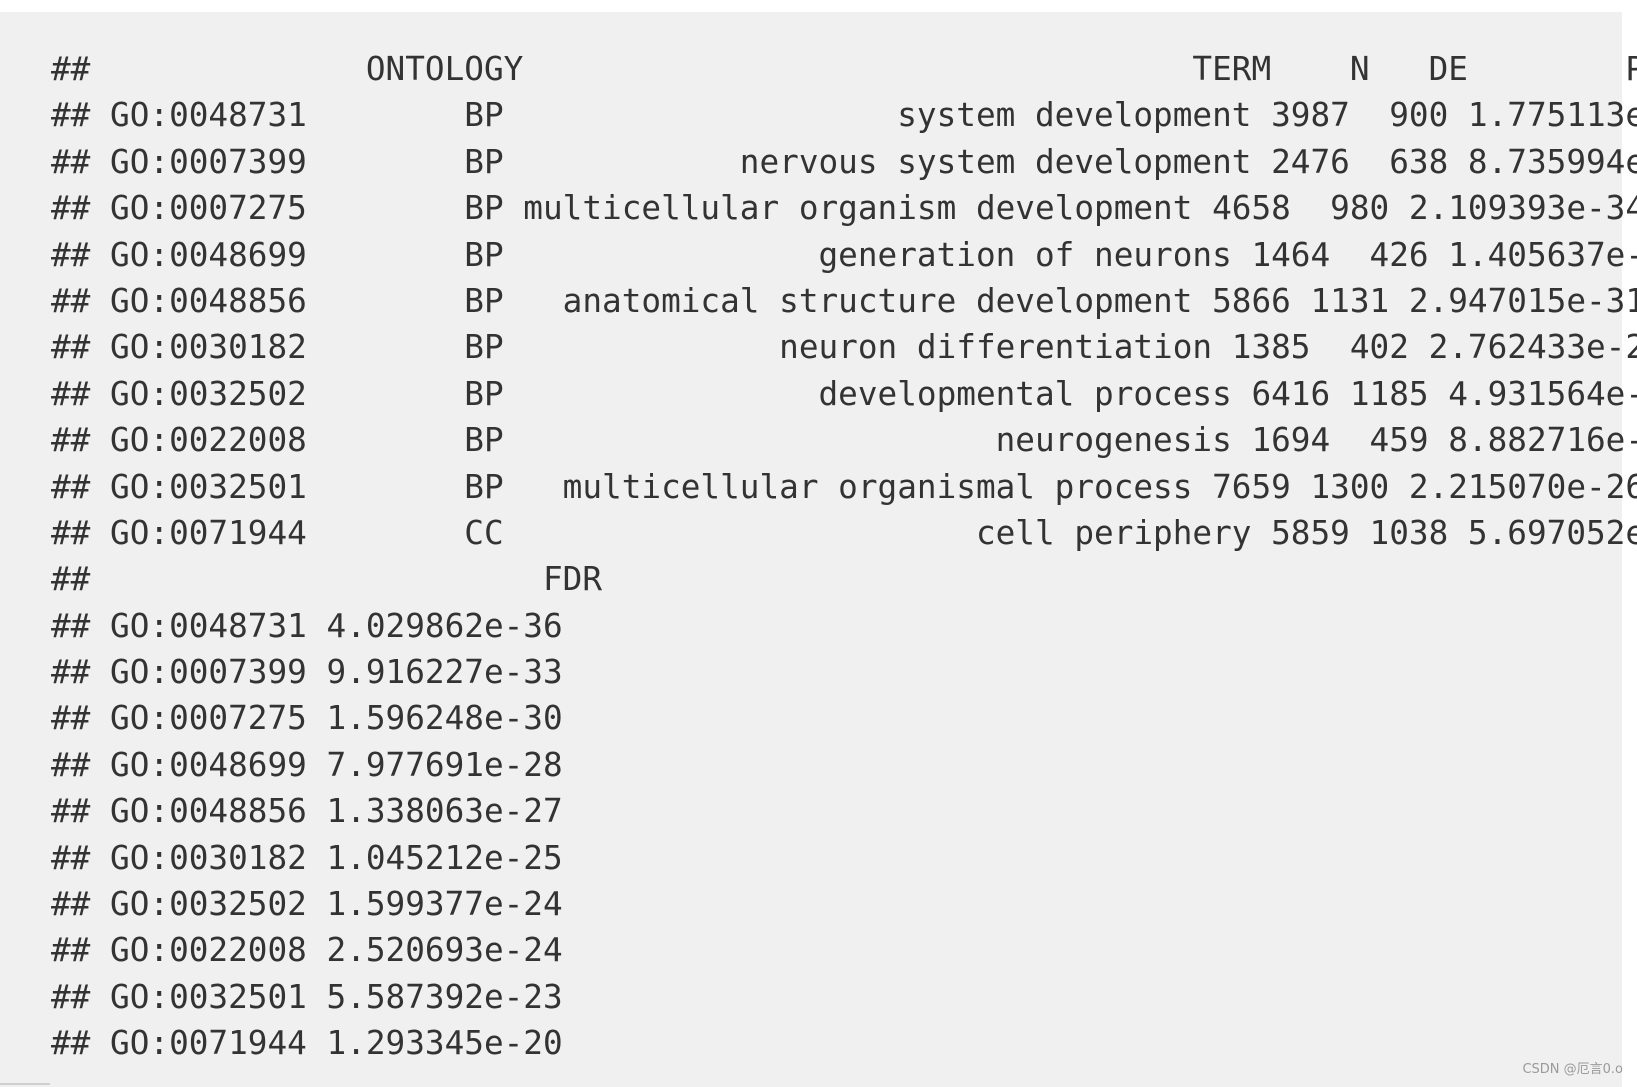  What do you see at coordinates (844, 69) in the screenshot?
I see `output-header-line: ## ONTOLOGY TERM N DE P.DE` at bounding box center [844, 69].